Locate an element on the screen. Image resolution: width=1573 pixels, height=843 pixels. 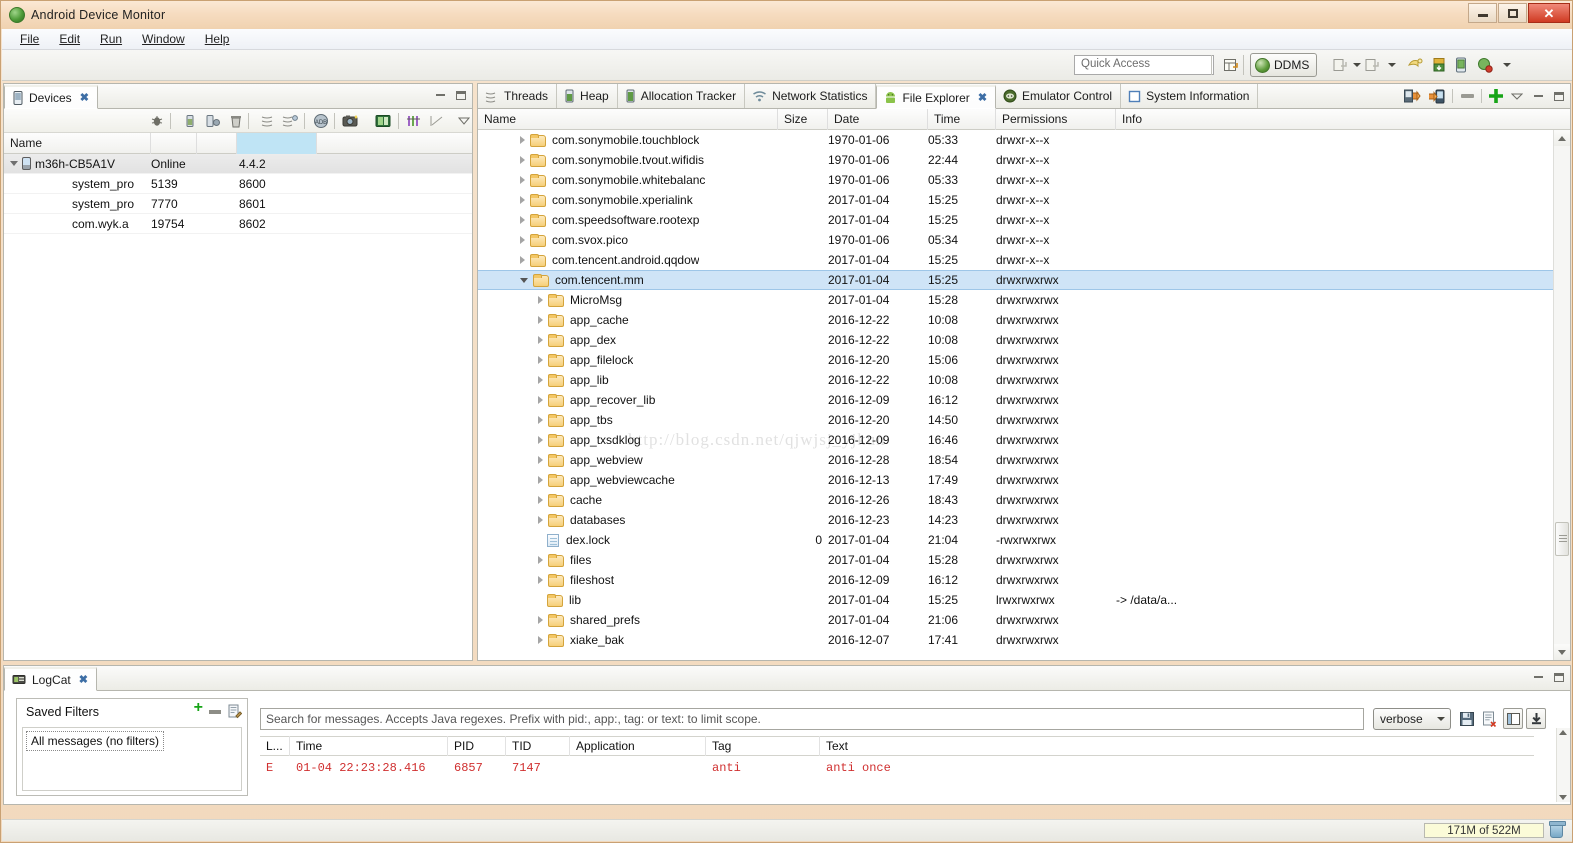
table-row: system_pro 7770 8601 is located at coordinates (238, 204).